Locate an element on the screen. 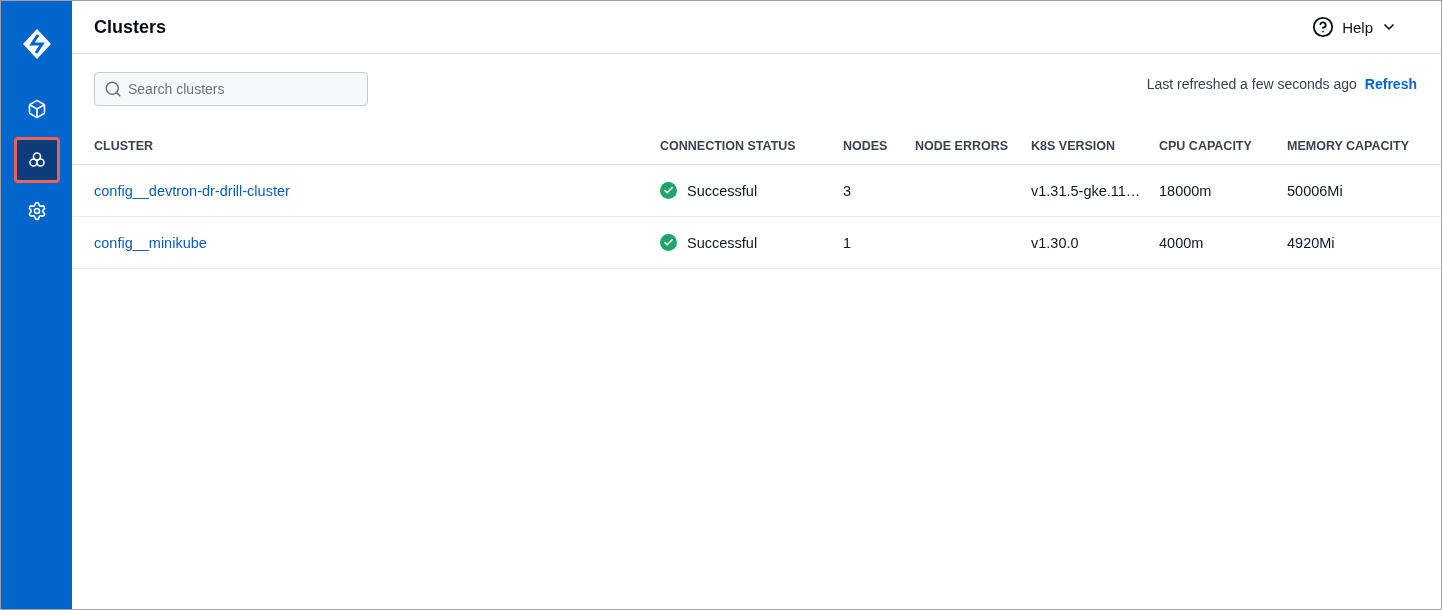 This screenshot has width=1442, height=610. help-button: Help is located at coordinates (1354, 27).